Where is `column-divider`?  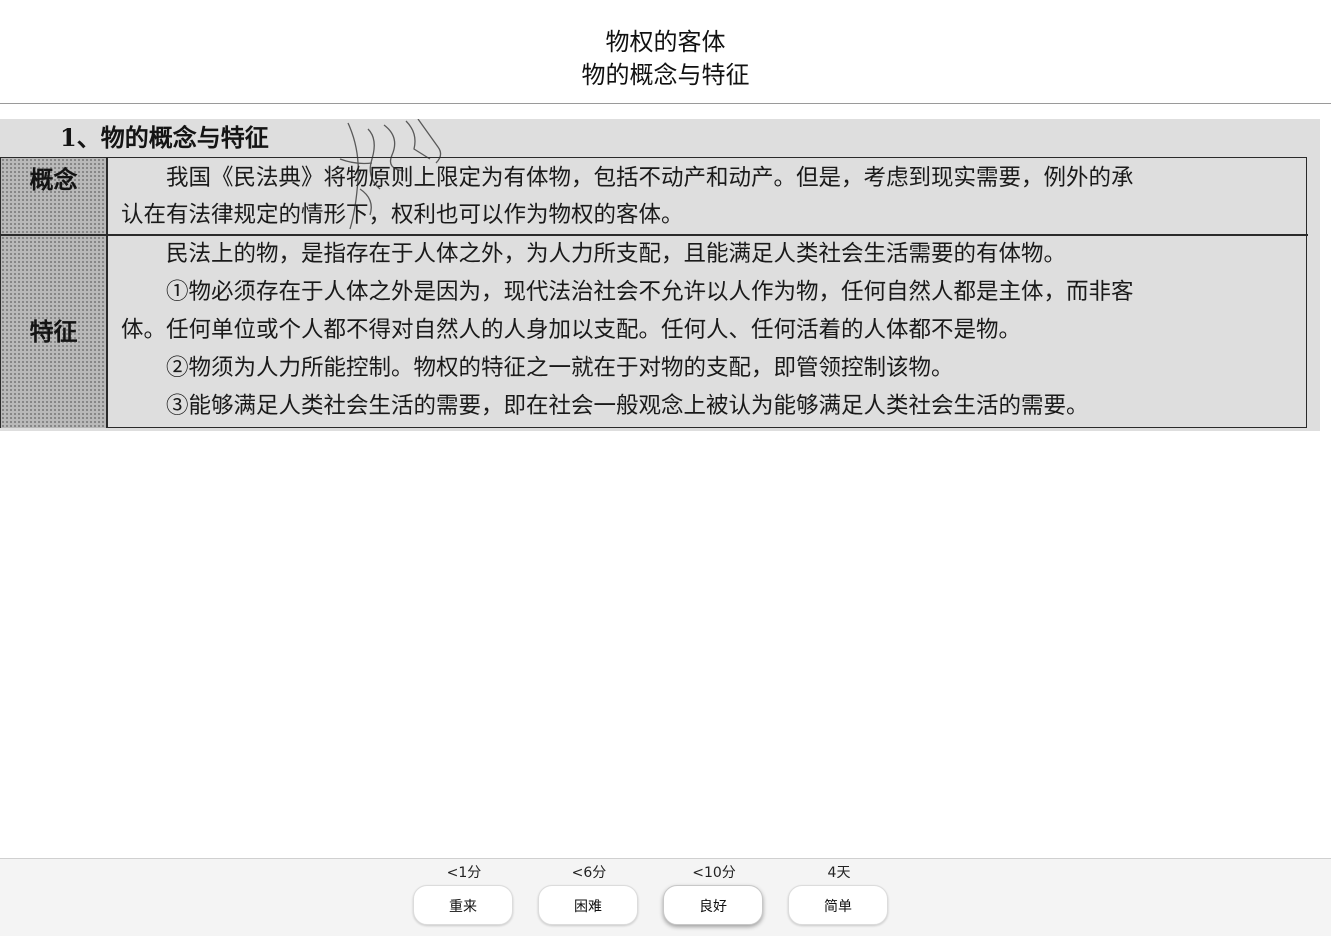
column-divider is located at coordinates (107, 292).